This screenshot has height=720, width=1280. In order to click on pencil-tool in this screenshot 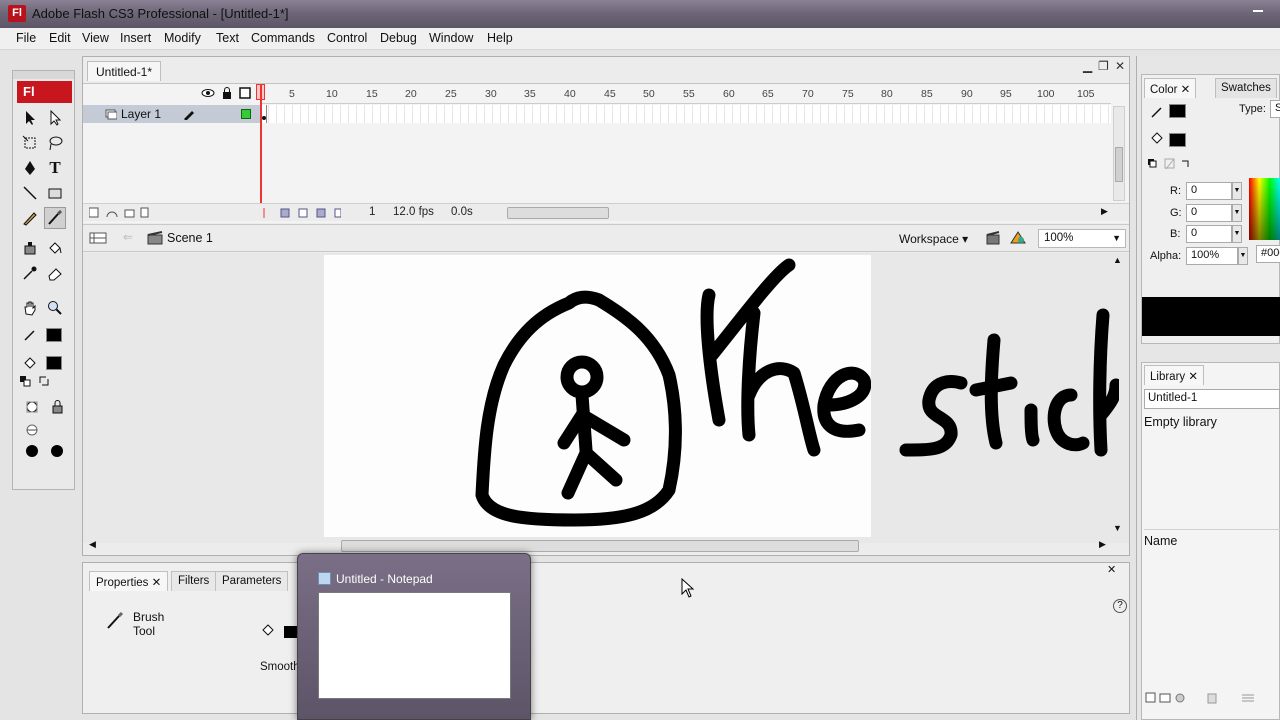, I will do `click(30, 218)`.